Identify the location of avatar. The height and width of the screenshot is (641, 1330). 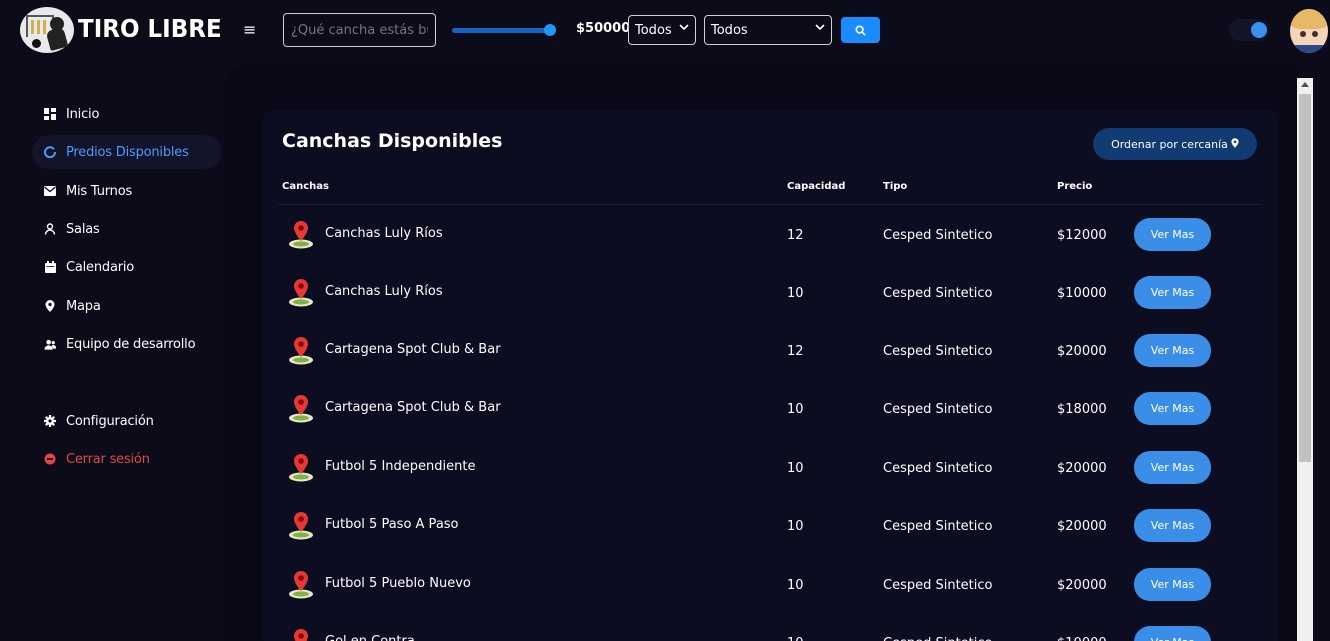
(1309, 31).